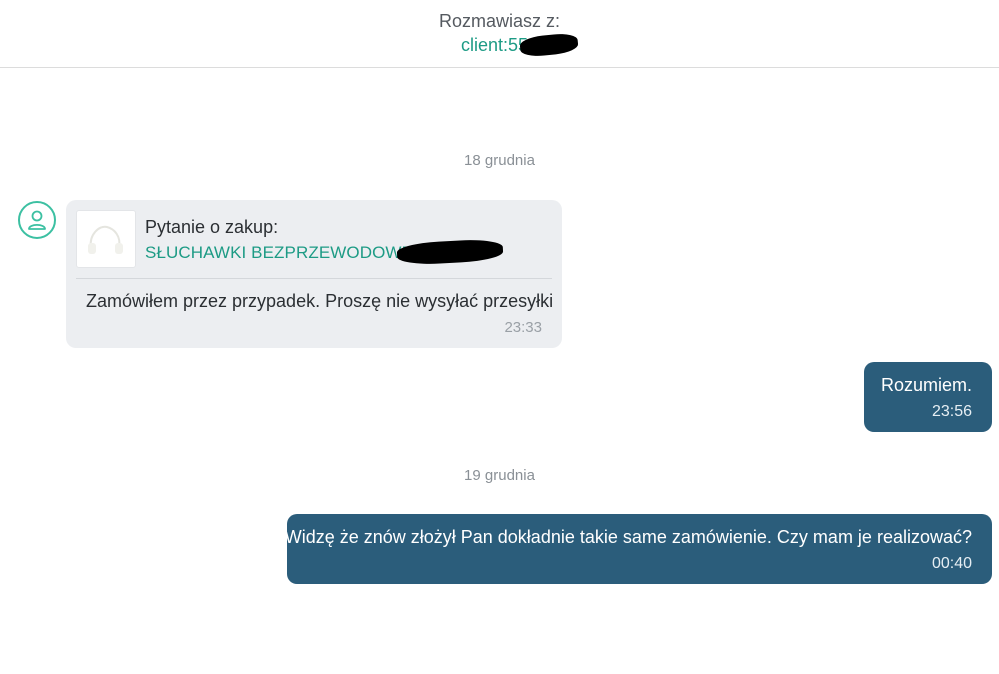 Image resolution: width=999 pixels, height=674 pixels. What do you see at coordinates (499, 160) in the screenshot?
I see `date-separator: 18 grudnia` at bounding box center [499, 160].